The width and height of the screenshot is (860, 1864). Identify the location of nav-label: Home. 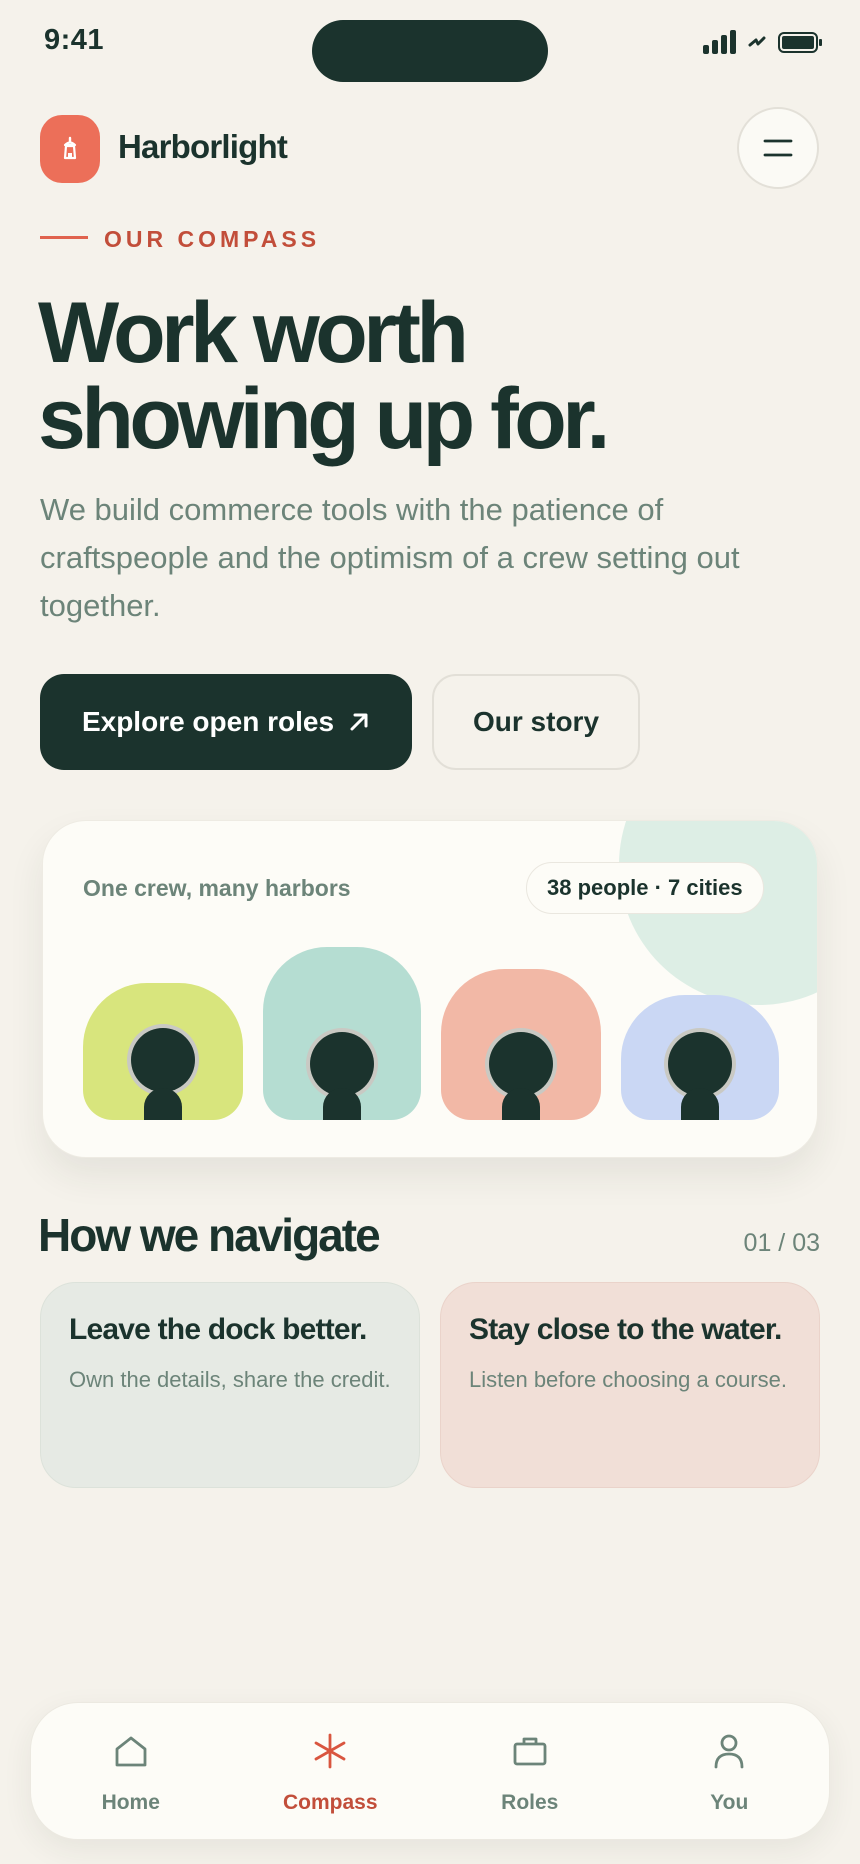
(130, 1802).